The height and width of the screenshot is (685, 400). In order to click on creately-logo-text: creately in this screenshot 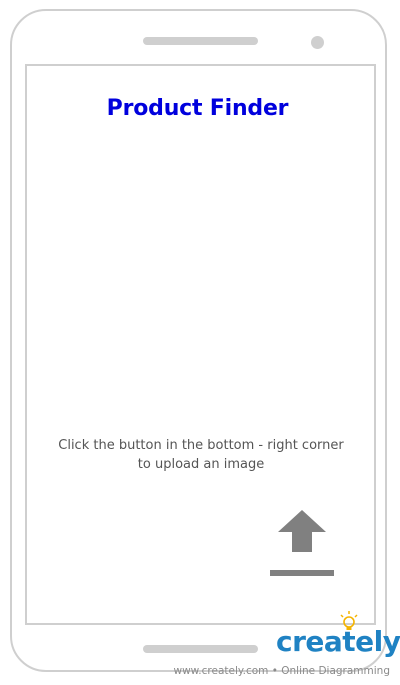, I will do `click(338, 641)`.